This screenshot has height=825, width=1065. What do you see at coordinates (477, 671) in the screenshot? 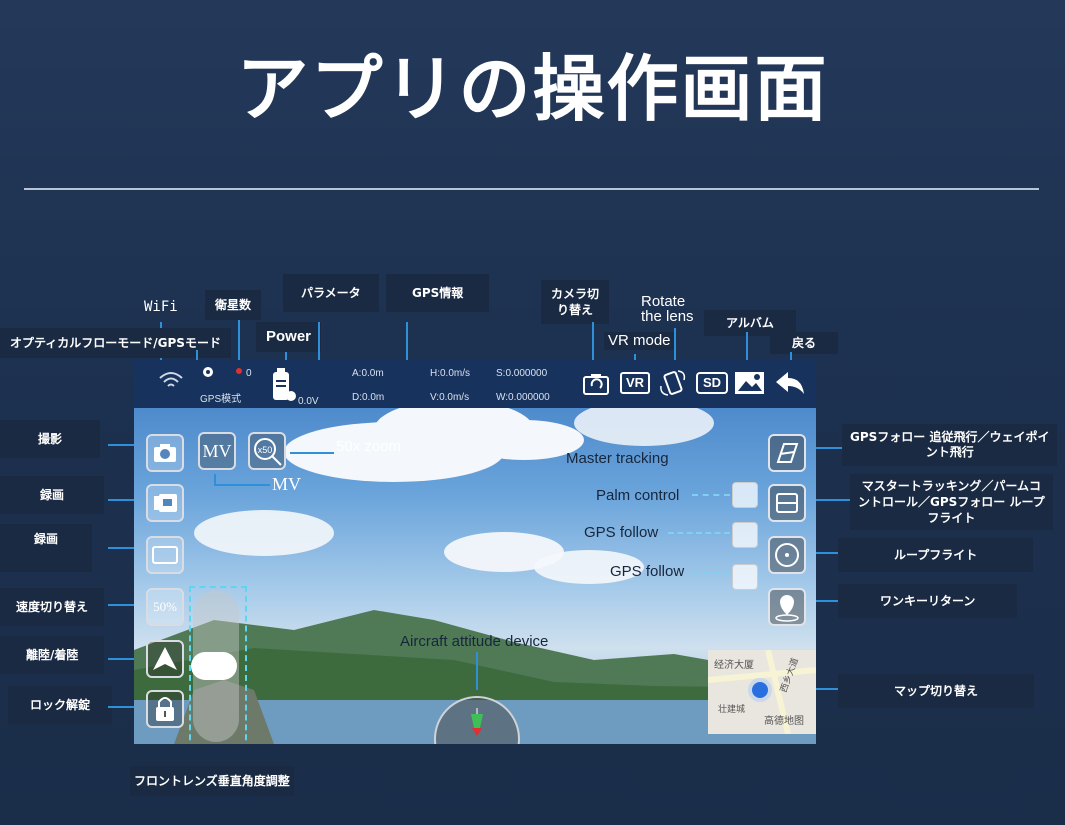
I see `attitude-connector` at bounding box center [477, 671].